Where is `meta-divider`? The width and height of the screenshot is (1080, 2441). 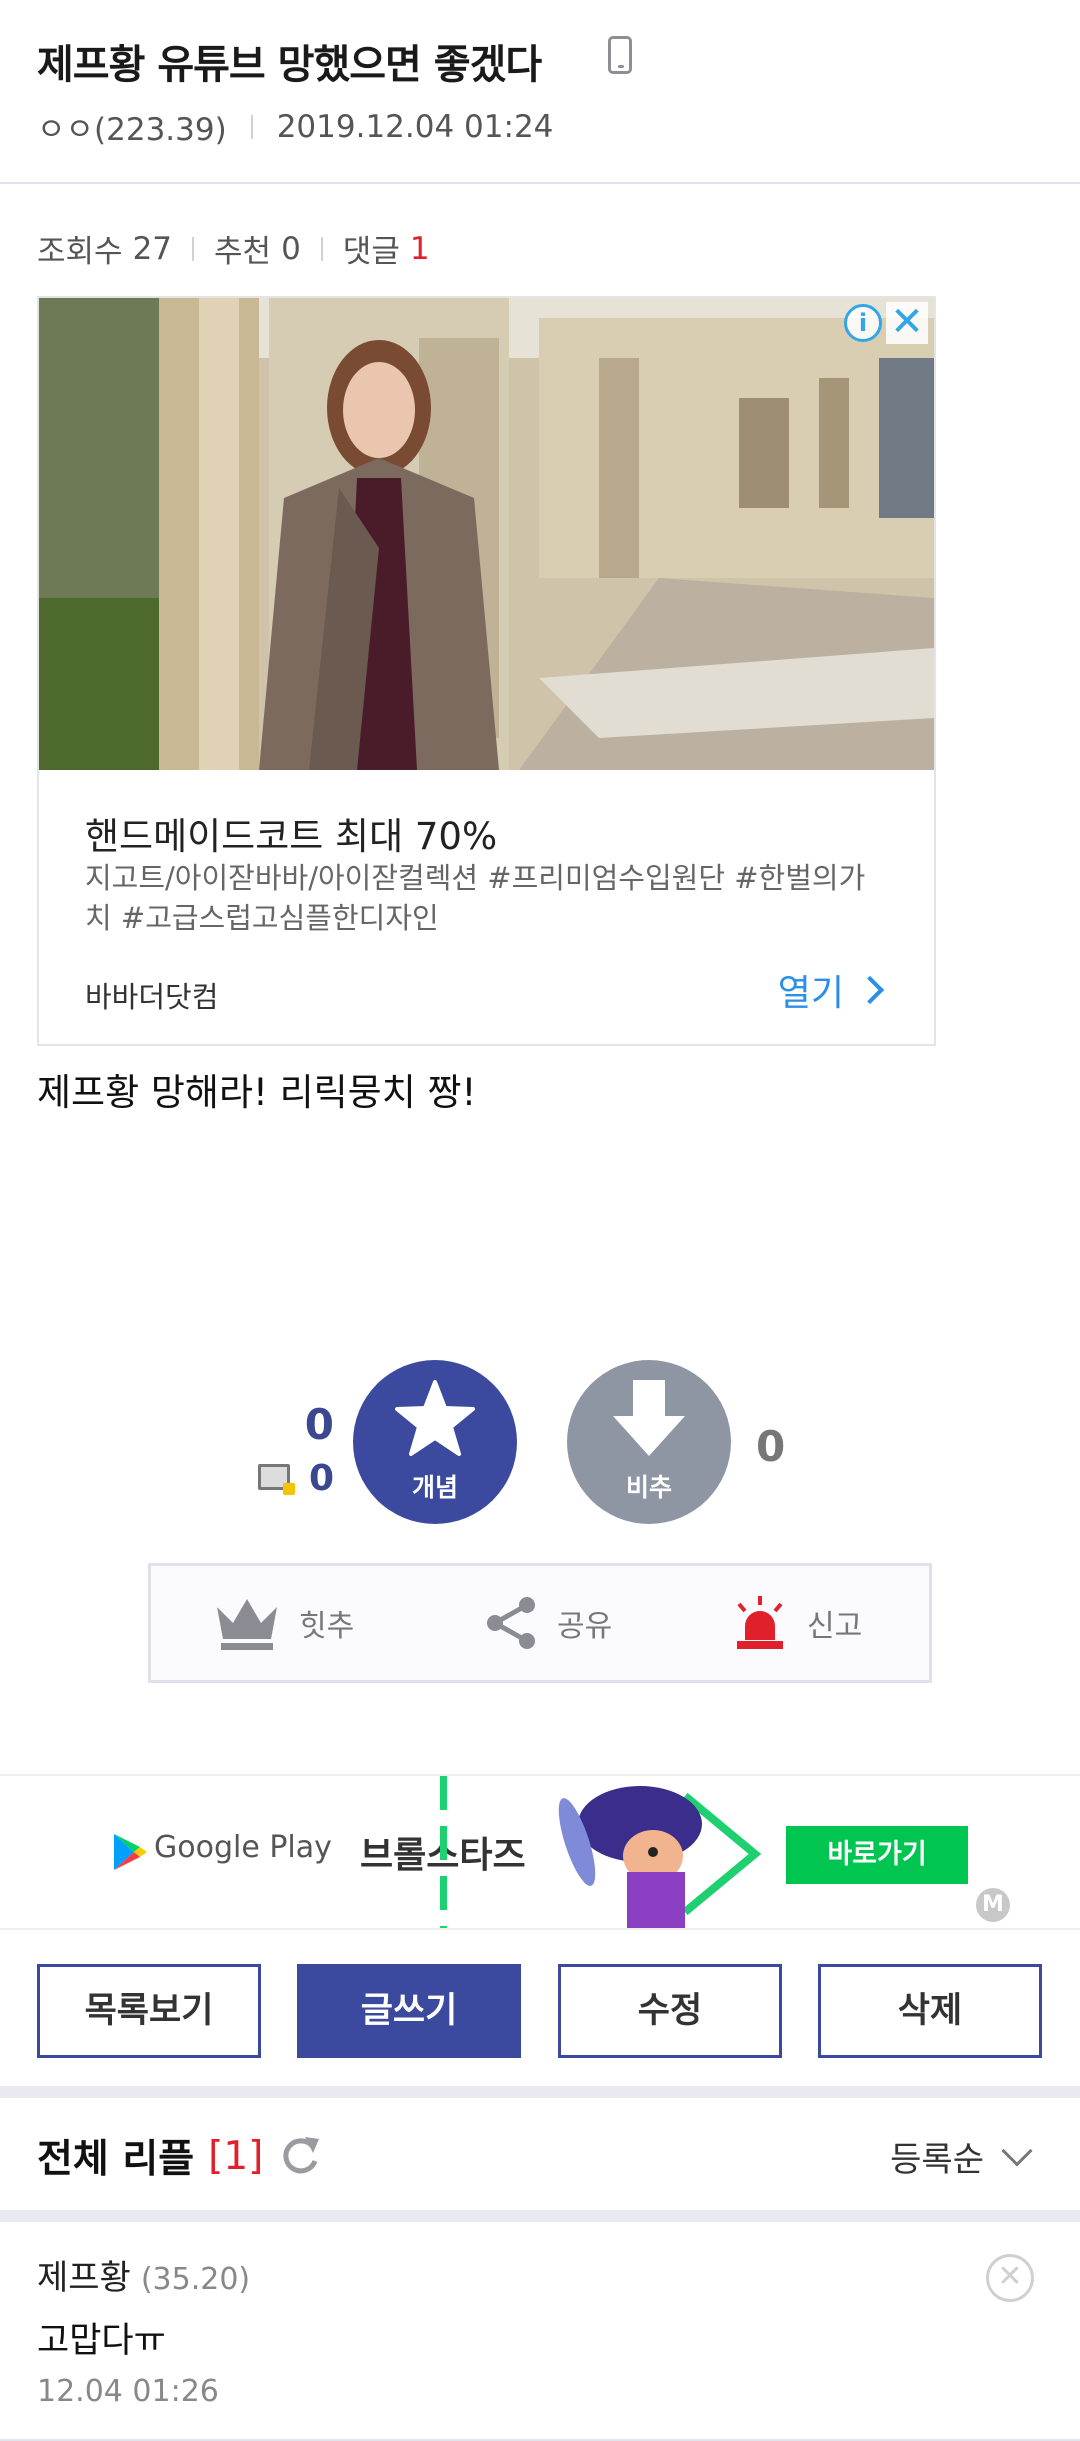
meta-divider is located at coordinates (251, 126).